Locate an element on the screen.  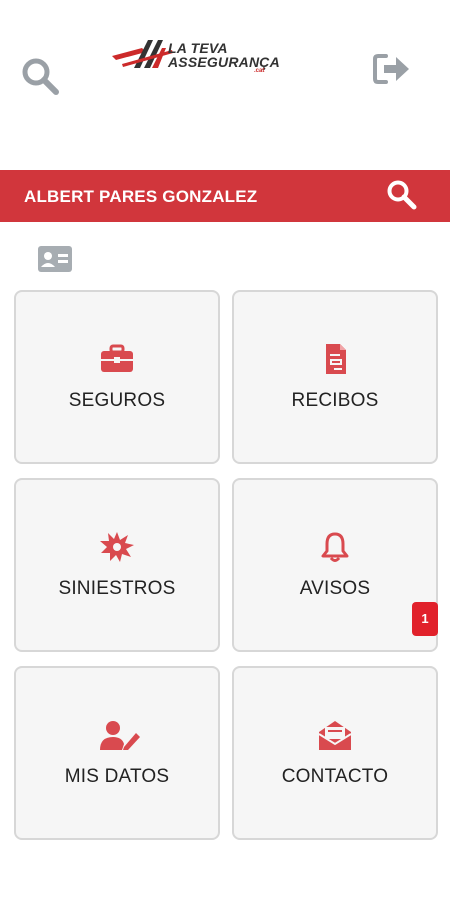
tile-label: CONTACTO is located at coordinates (335, 776).